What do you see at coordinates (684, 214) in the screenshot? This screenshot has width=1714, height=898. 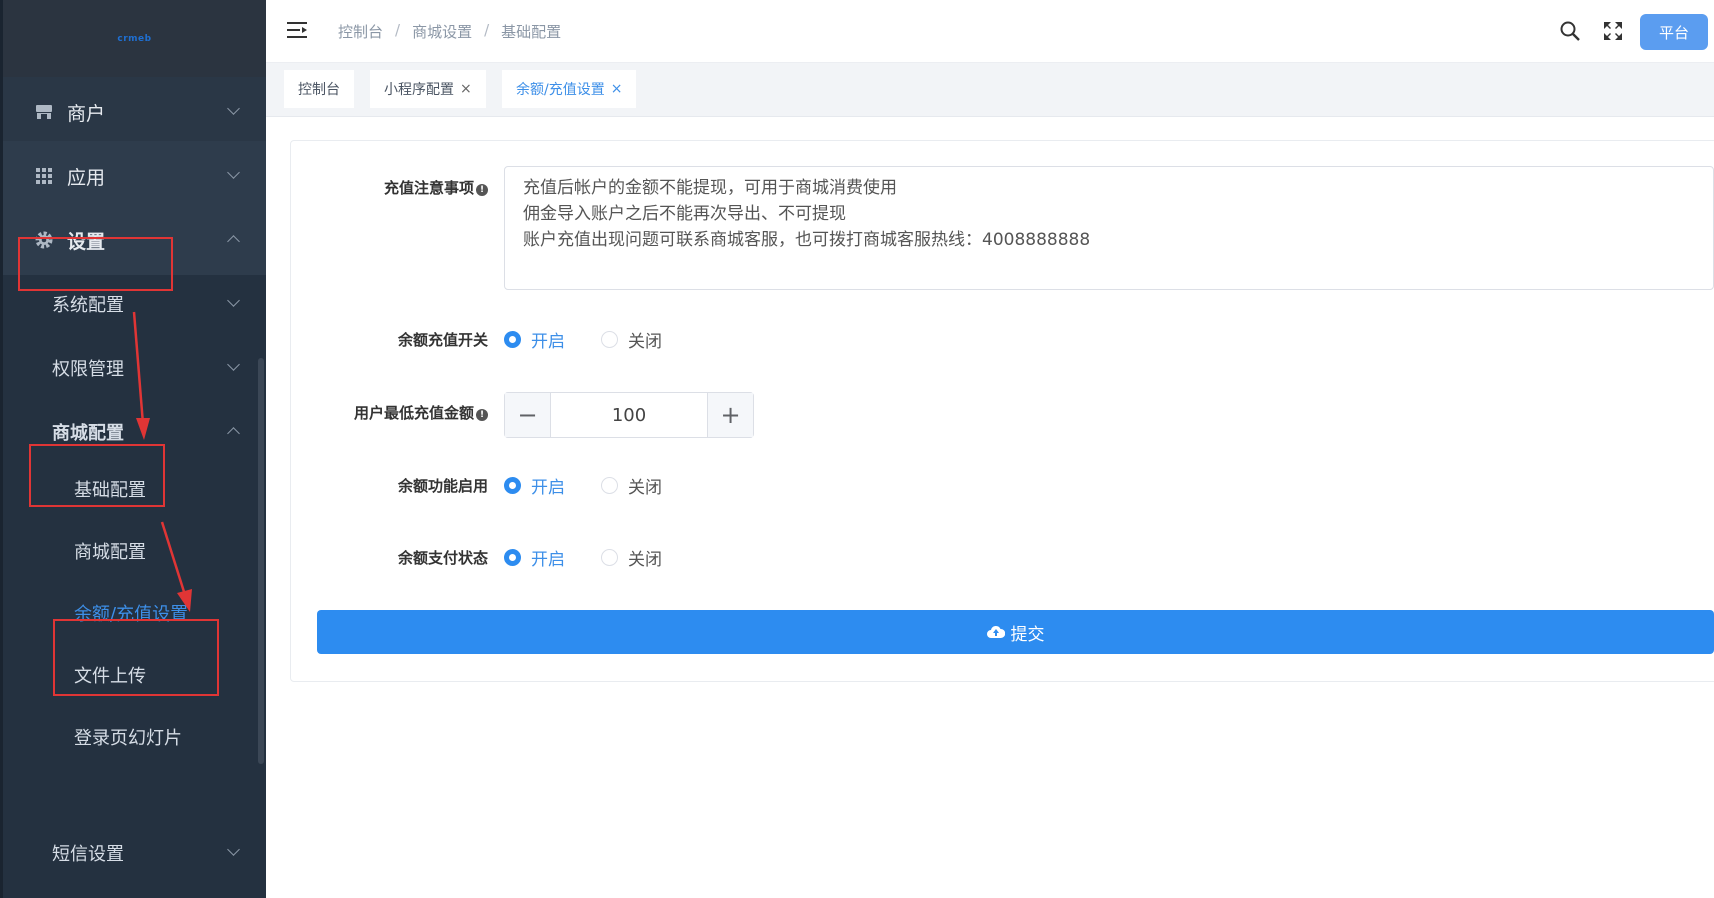 I see `notice-line: 佣金导入账户之后不能再次导出、不可提现` at bounding box center [684, 214].